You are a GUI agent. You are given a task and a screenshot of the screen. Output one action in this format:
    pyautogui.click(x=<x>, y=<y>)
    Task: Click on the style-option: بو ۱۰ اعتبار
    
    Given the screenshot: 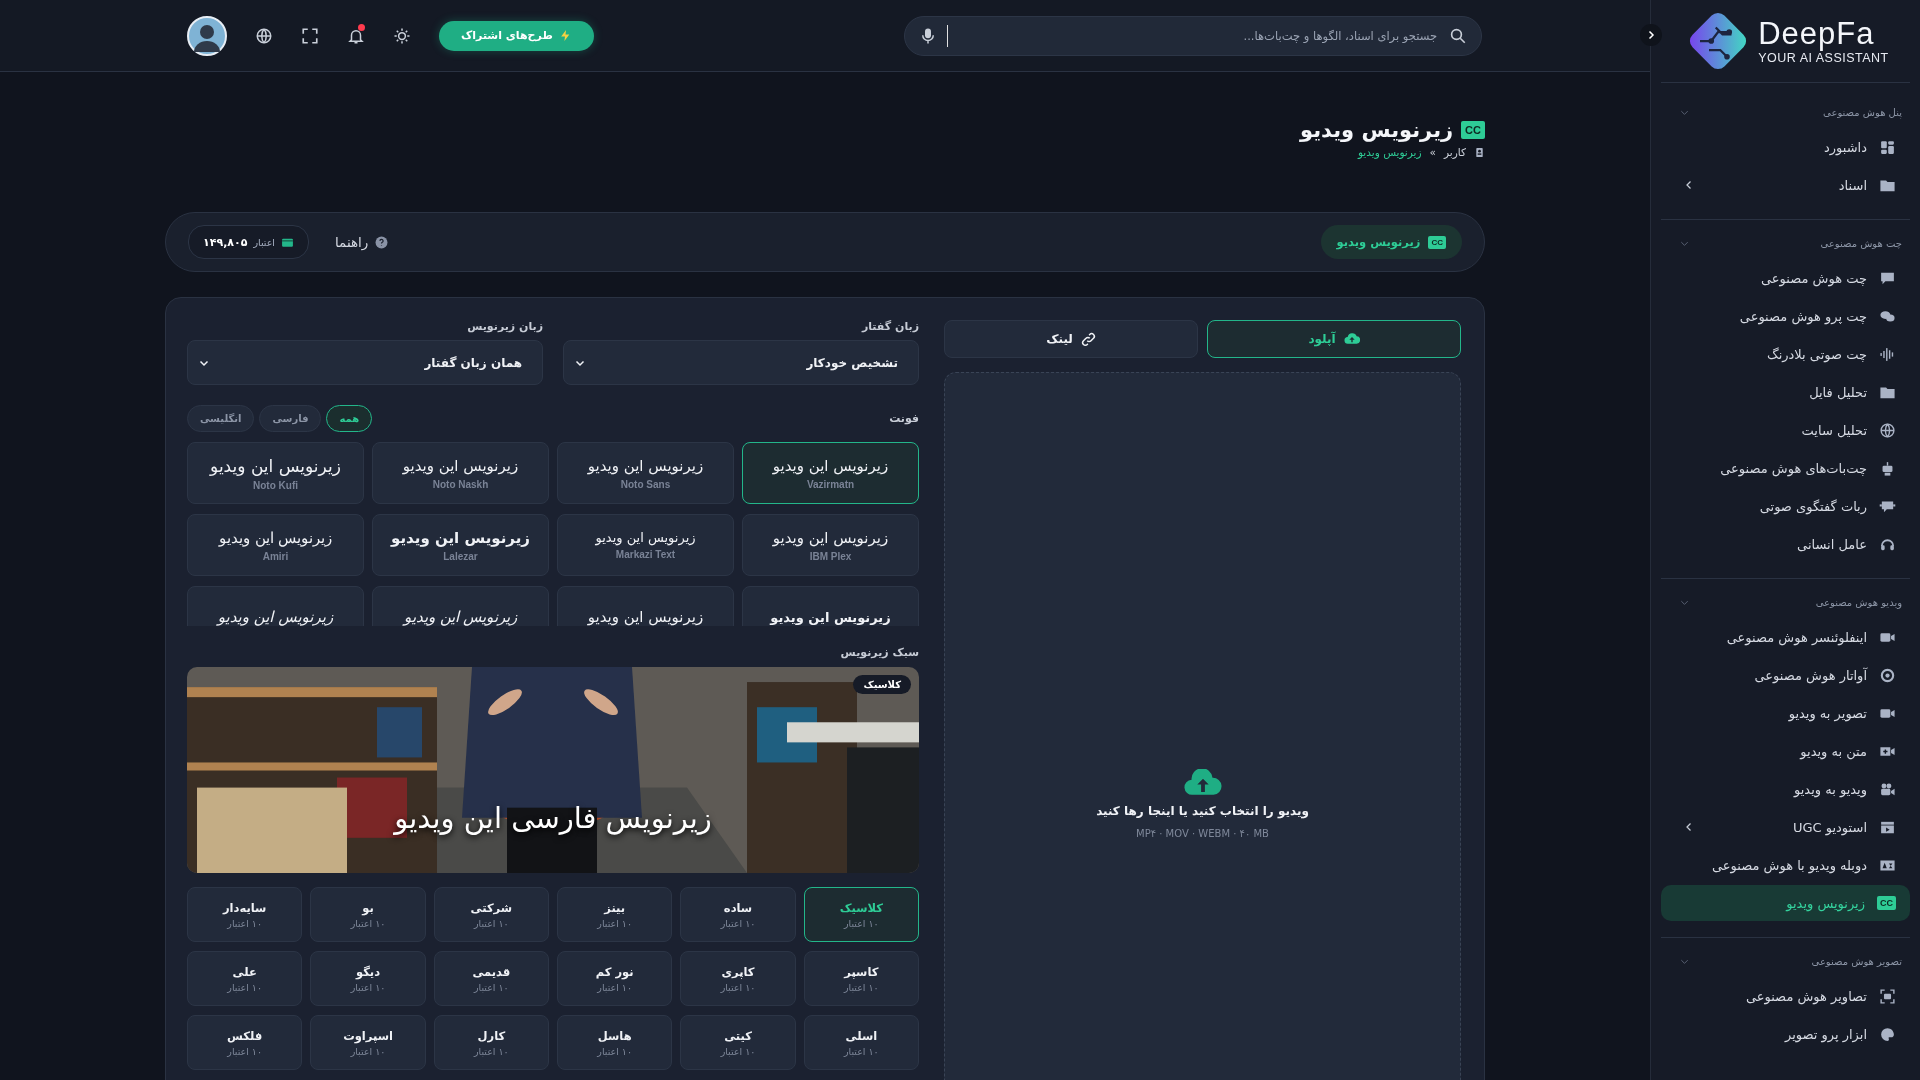 What is the action you would take?
    pyautogui.click(x=368, y=914)
    